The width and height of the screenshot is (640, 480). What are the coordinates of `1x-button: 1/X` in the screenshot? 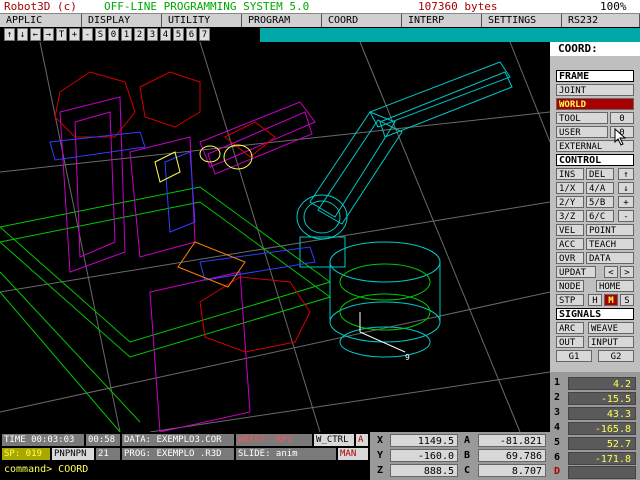 It's located at (570, 188).